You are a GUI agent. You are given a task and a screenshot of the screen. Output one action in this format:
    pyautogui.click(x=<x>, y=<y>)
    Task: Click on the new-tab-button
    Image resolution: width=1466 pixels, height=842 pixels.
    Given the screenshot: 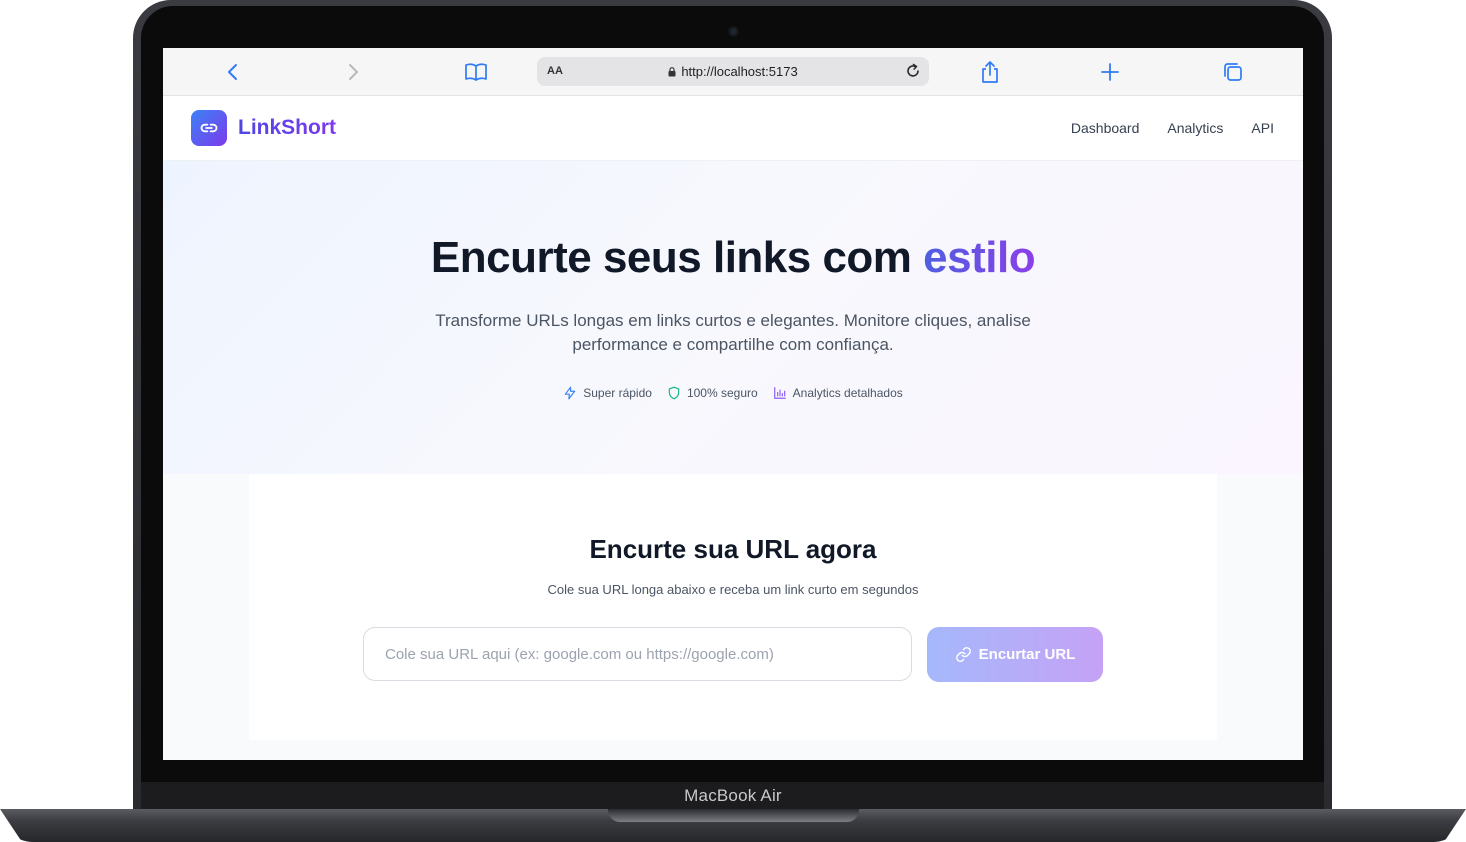 What is the action you would take?
    pyautogui.click(x=1110, y=72)
    